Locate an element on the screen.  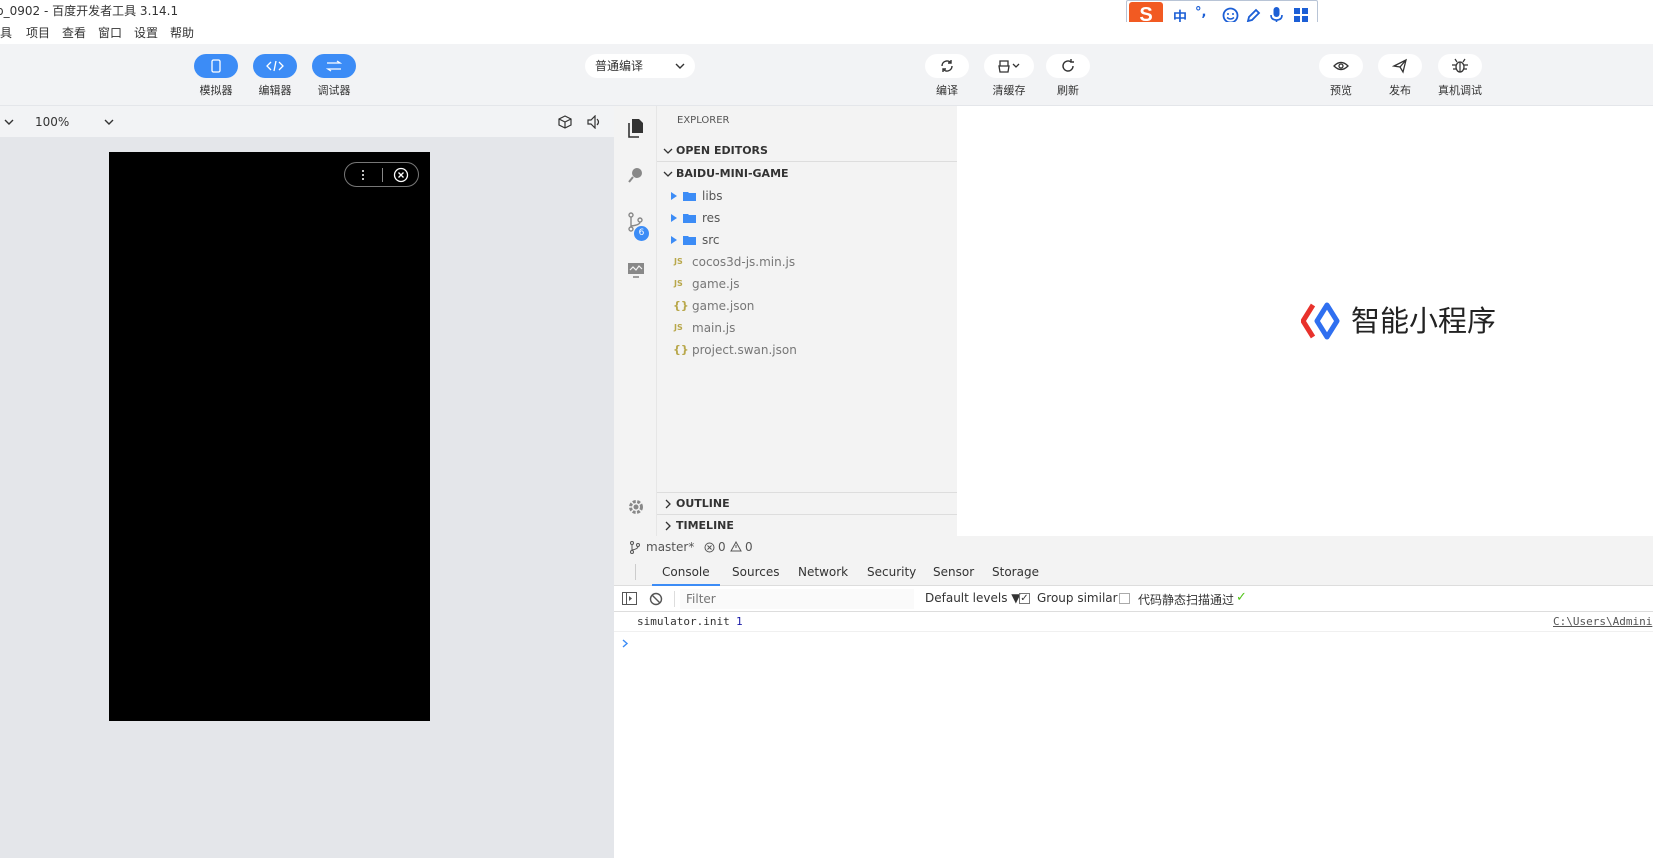
tab-console: Console is located at coordinates (686, 572).